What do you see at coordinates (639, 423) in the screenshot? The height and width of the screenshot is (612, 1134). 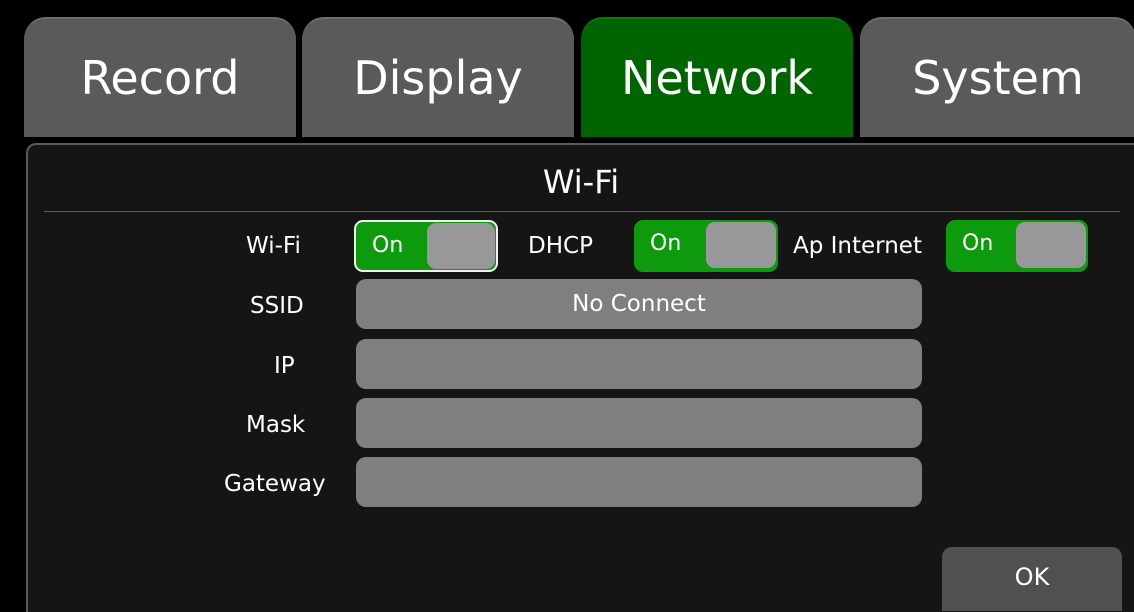 I see `mask-field` at bounding box center [639, 423].